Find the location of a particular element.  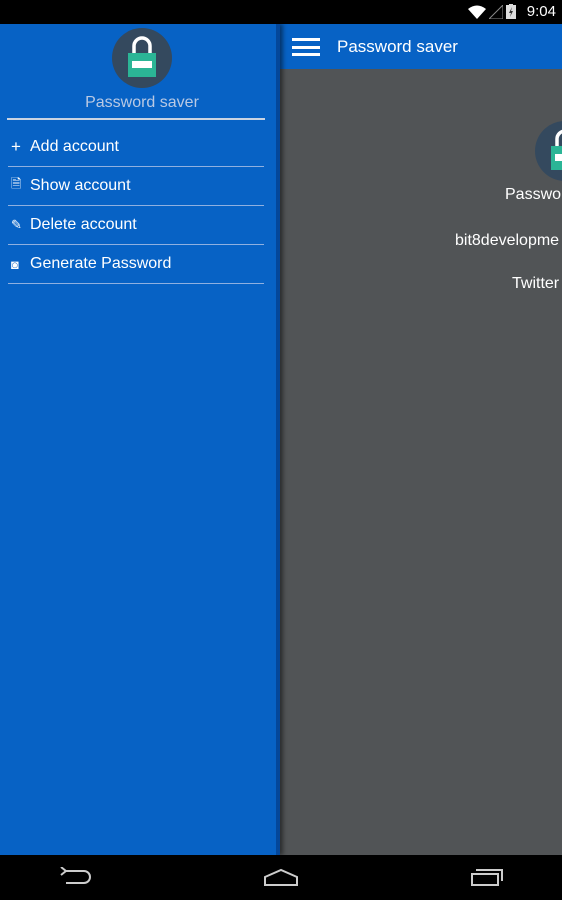

menu-item-delete-account: ✎ Delete account is located at coordinates (136, 225).